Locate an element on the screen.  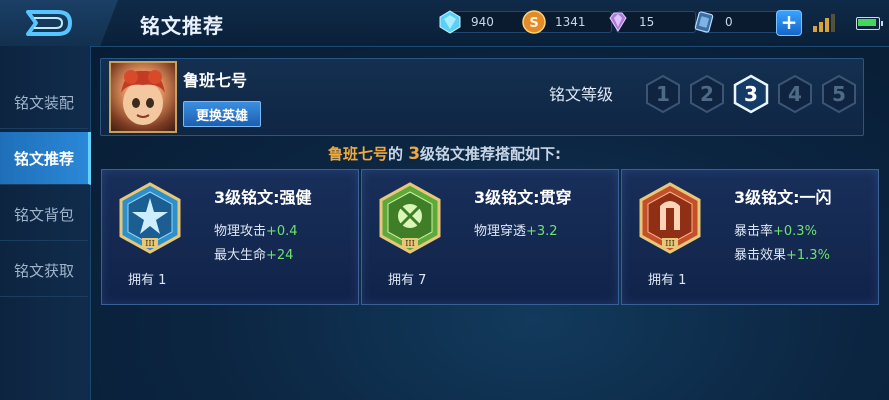
resource-coin: S 1341 is located at coordinates (567, 22).